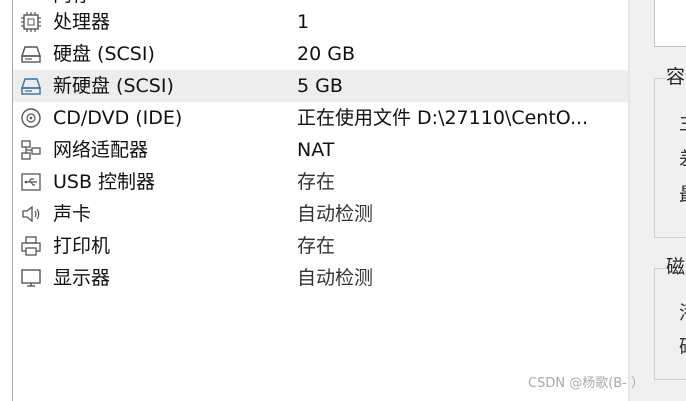 This screenshot has width=686, height=401. I want to click on watermark: CSDN @杨歌(B- ）, so click(586, 383).